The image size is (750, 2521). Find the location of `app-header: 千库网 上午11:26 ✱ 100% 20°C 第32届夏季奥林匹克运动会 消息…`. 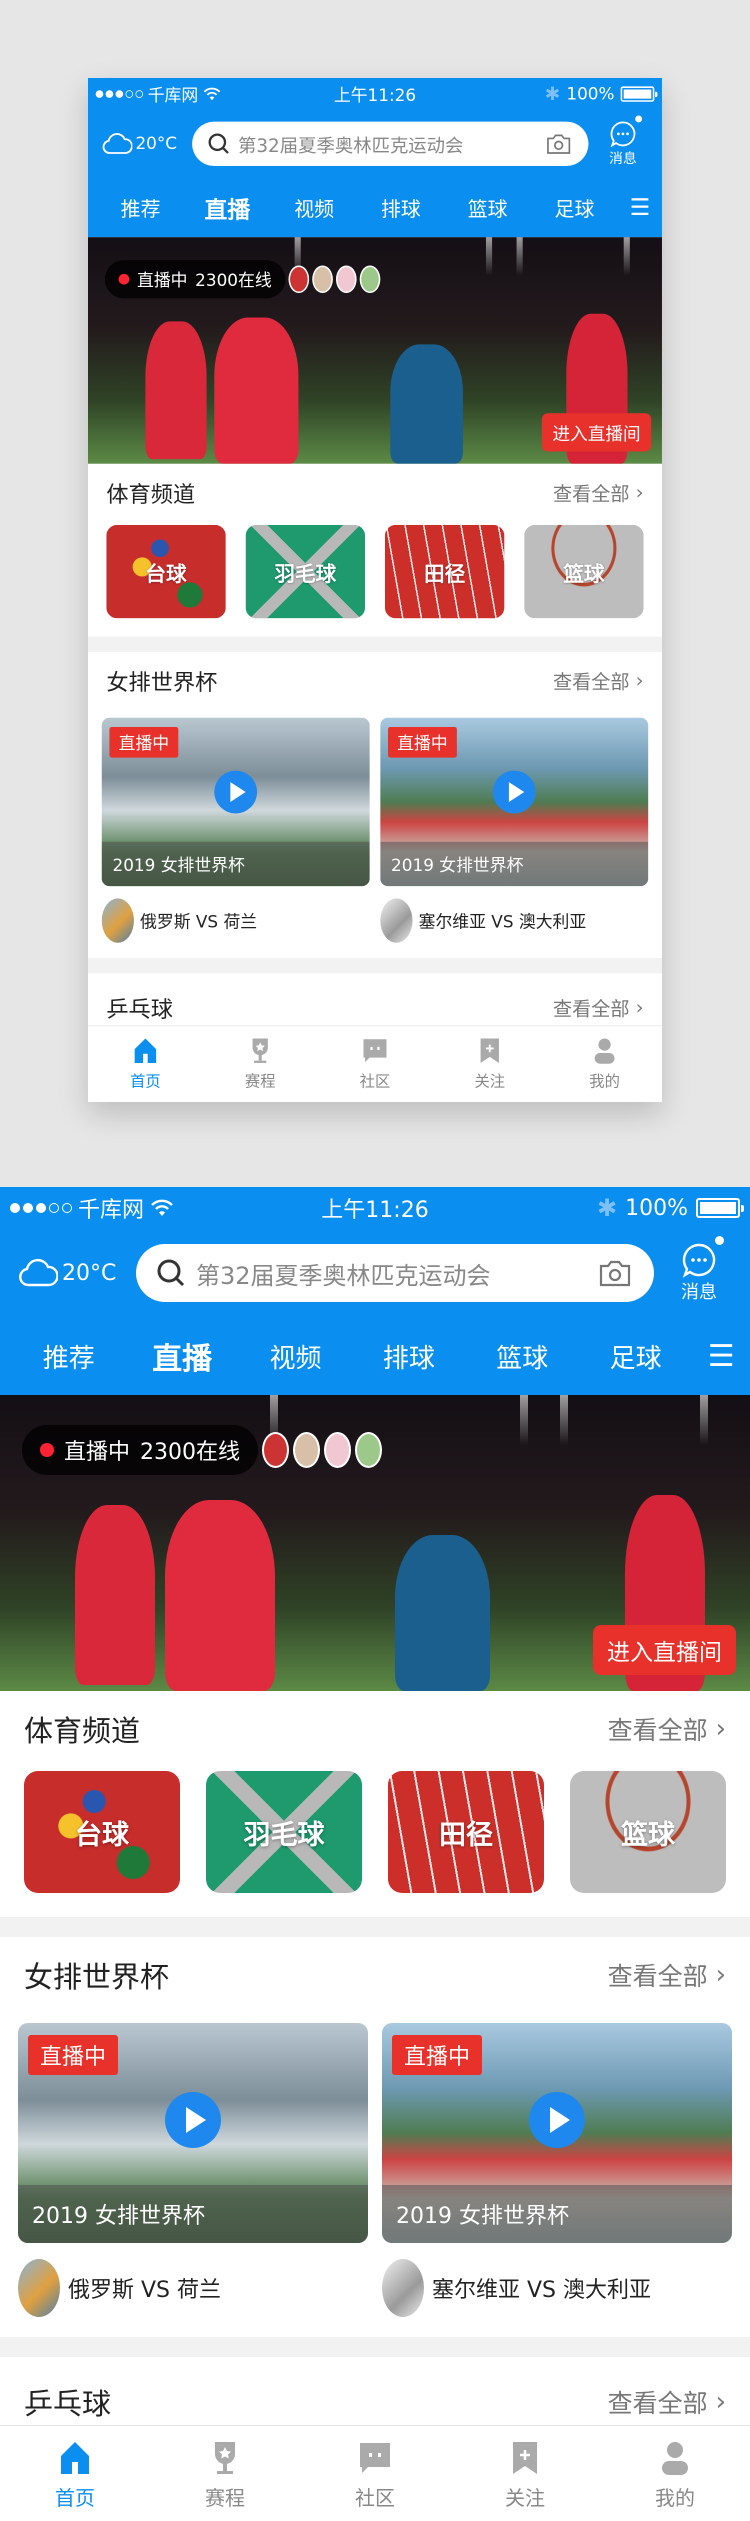

app-header: 千库网 上午11:26 ✱ 100% 20°C 第32届夏季奥林匹克运动会 消息… is located at coordinates (375, 1291).